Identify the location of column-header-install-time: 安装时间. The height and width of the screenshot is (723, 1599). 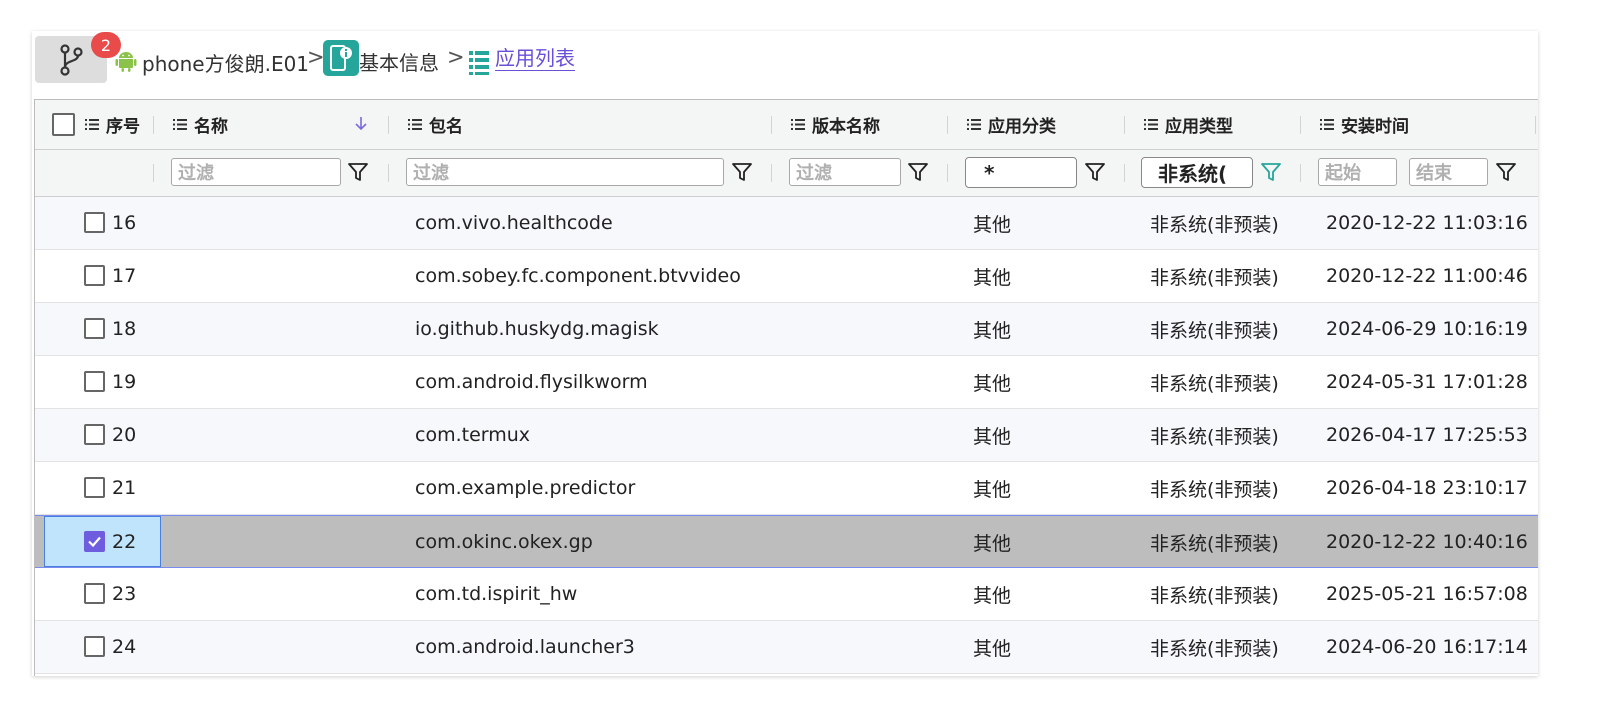
(1364, 124).